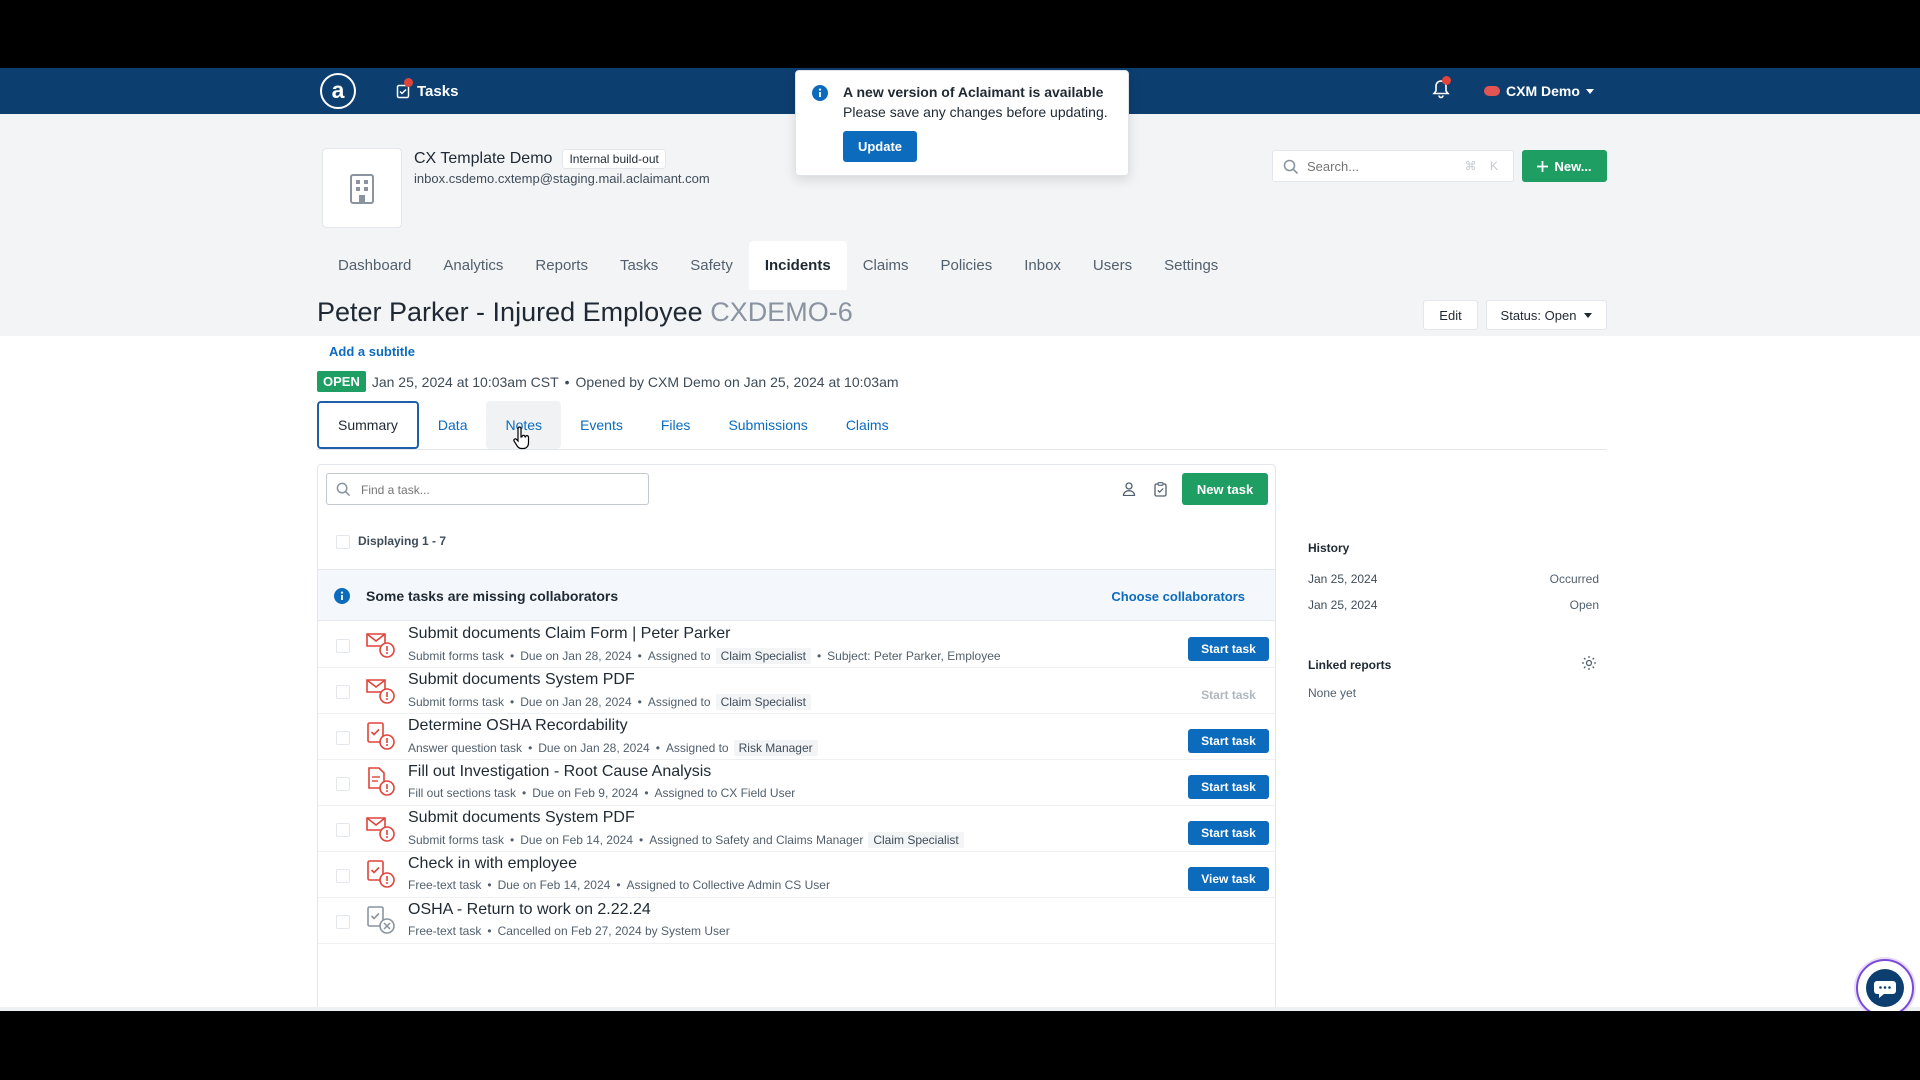  What do you see at coordinates (886, 265) in the screenshot?
I see `tab-claims: Claims` at bounding box center [886, 265].